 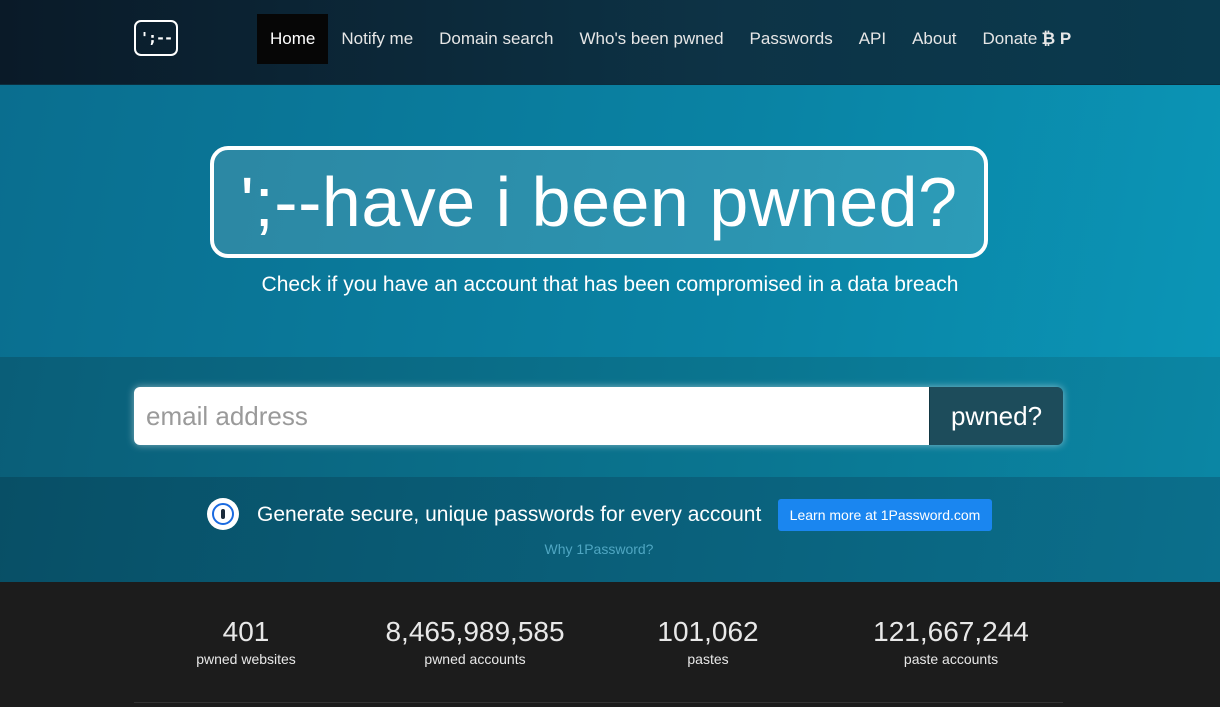 What do you see at coordinates (246, 659) in the screenshot?
I see `stat-label: pwned websites` at bounding box center [246, 659].